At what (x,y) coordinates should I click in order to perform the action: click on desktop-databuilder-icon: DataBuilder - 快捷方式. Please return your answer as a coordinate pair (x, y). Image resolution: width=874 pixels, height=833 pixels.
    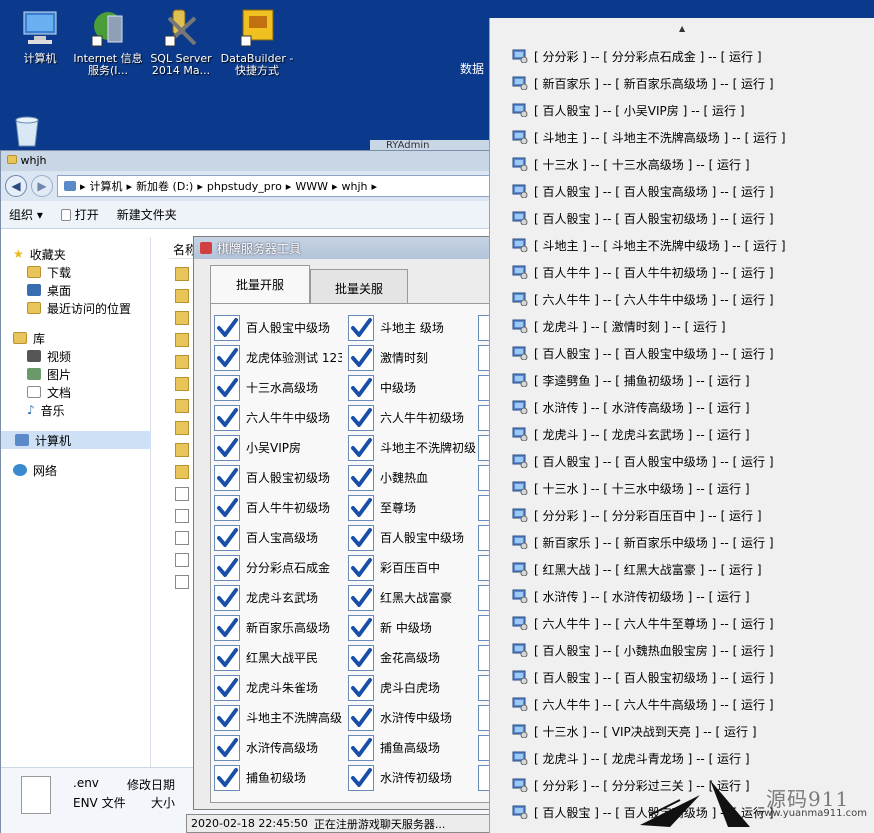
    Looking at the image, I should click on (257, 42).